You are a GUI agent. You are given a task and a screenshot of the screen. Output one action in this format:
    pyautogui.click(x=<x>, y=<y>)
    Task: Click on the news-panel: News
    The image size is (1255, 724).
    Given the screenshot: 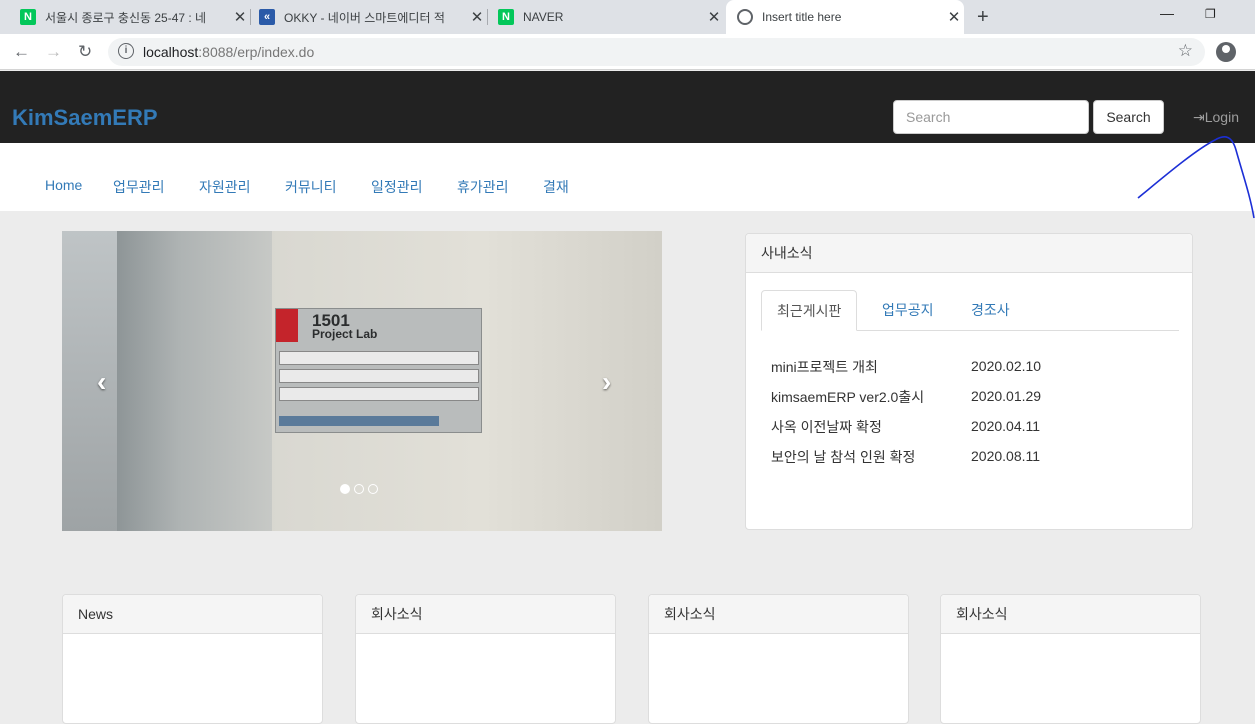 What is the action you would take?
    pyautogui.click(x=192, y=659)
    